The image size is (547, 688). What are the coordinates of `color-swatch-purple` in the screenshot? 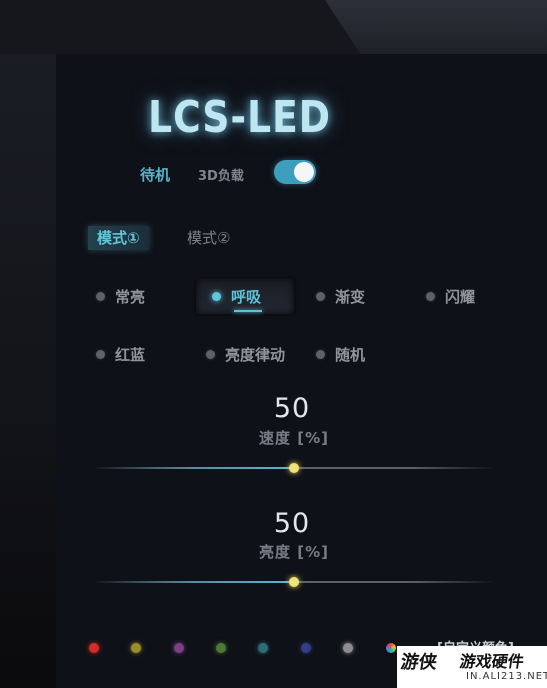 It's located at (179, 648).